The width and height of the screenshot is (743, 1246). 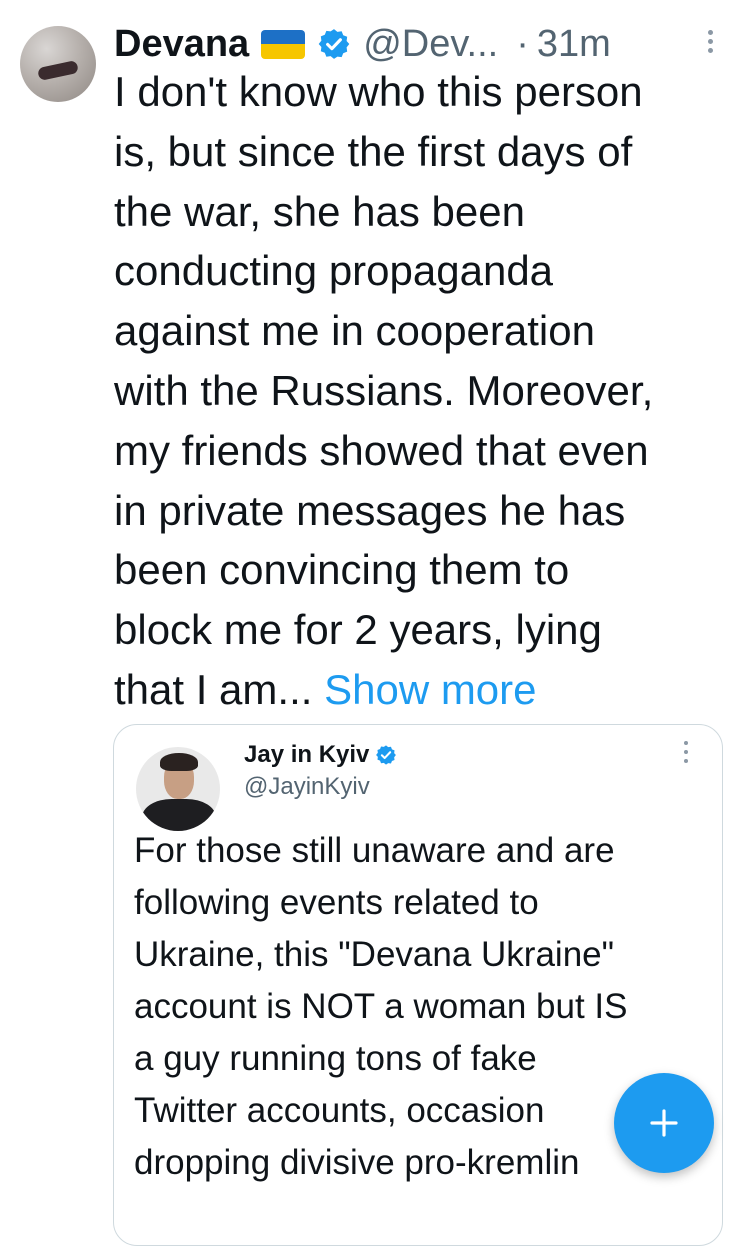 What do you see at coordinates (374, 954) in the screenshot?
I see `quoted-text-line: Ukraine, this "Devana Ukraine"` at bounding box center [374, 954].